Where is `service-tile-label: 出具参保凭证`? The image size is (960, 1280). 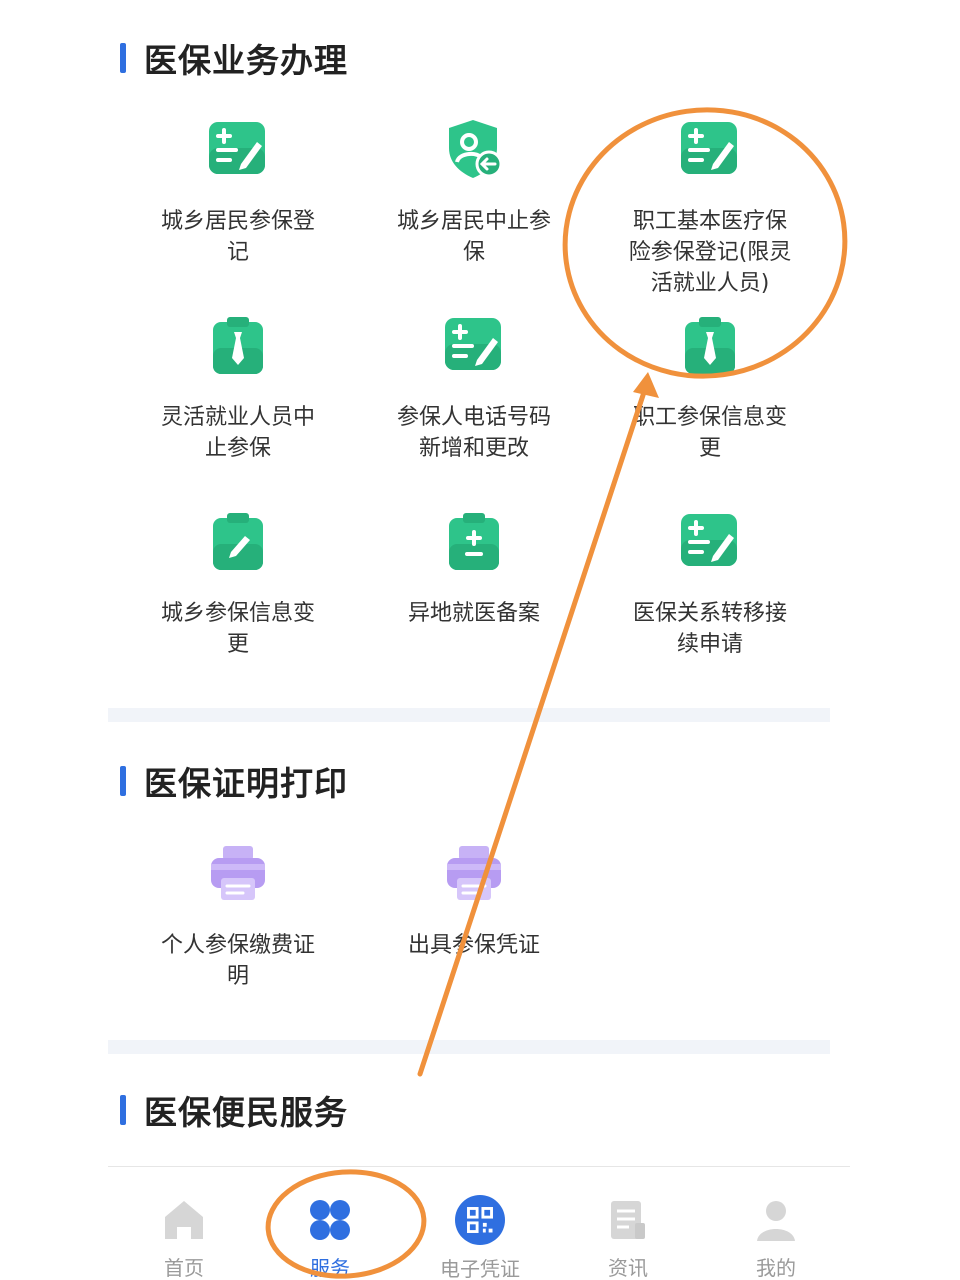 service-tile-label: 出具参保凭证 is located at coordinates (473, 945).